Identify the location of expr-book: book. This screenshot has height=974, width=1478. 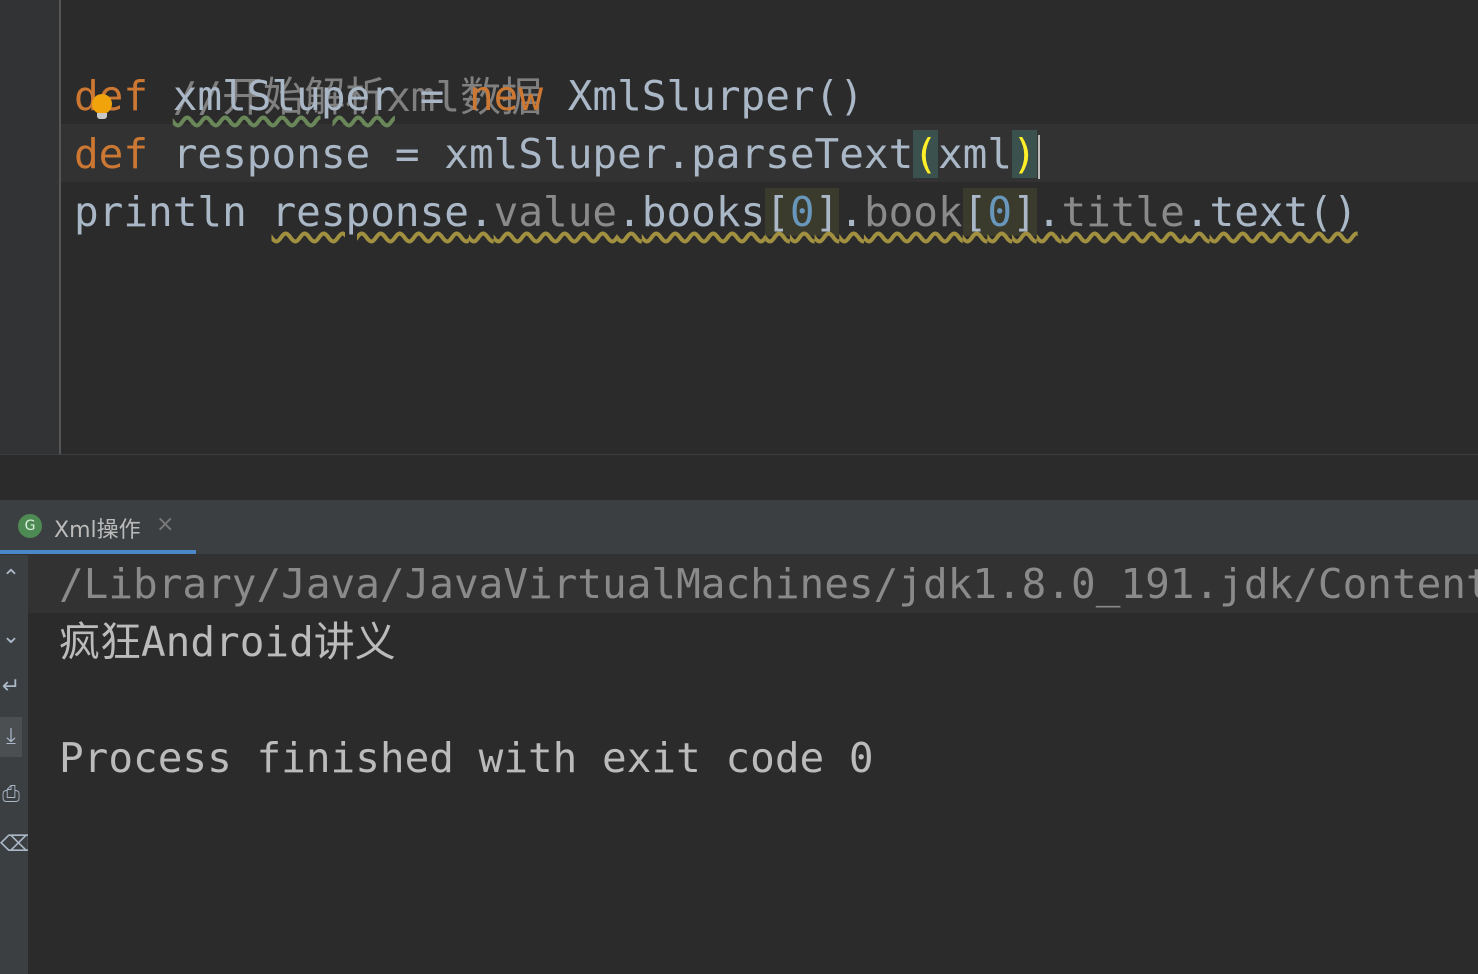
(913, 212).